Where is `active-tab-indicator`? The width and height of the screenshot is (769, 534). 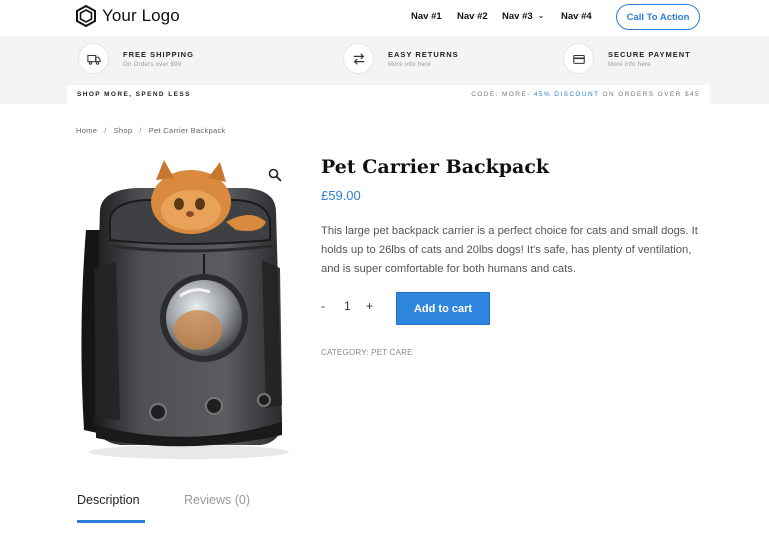 active-tab-indicator is located at coordinates (111, 521).